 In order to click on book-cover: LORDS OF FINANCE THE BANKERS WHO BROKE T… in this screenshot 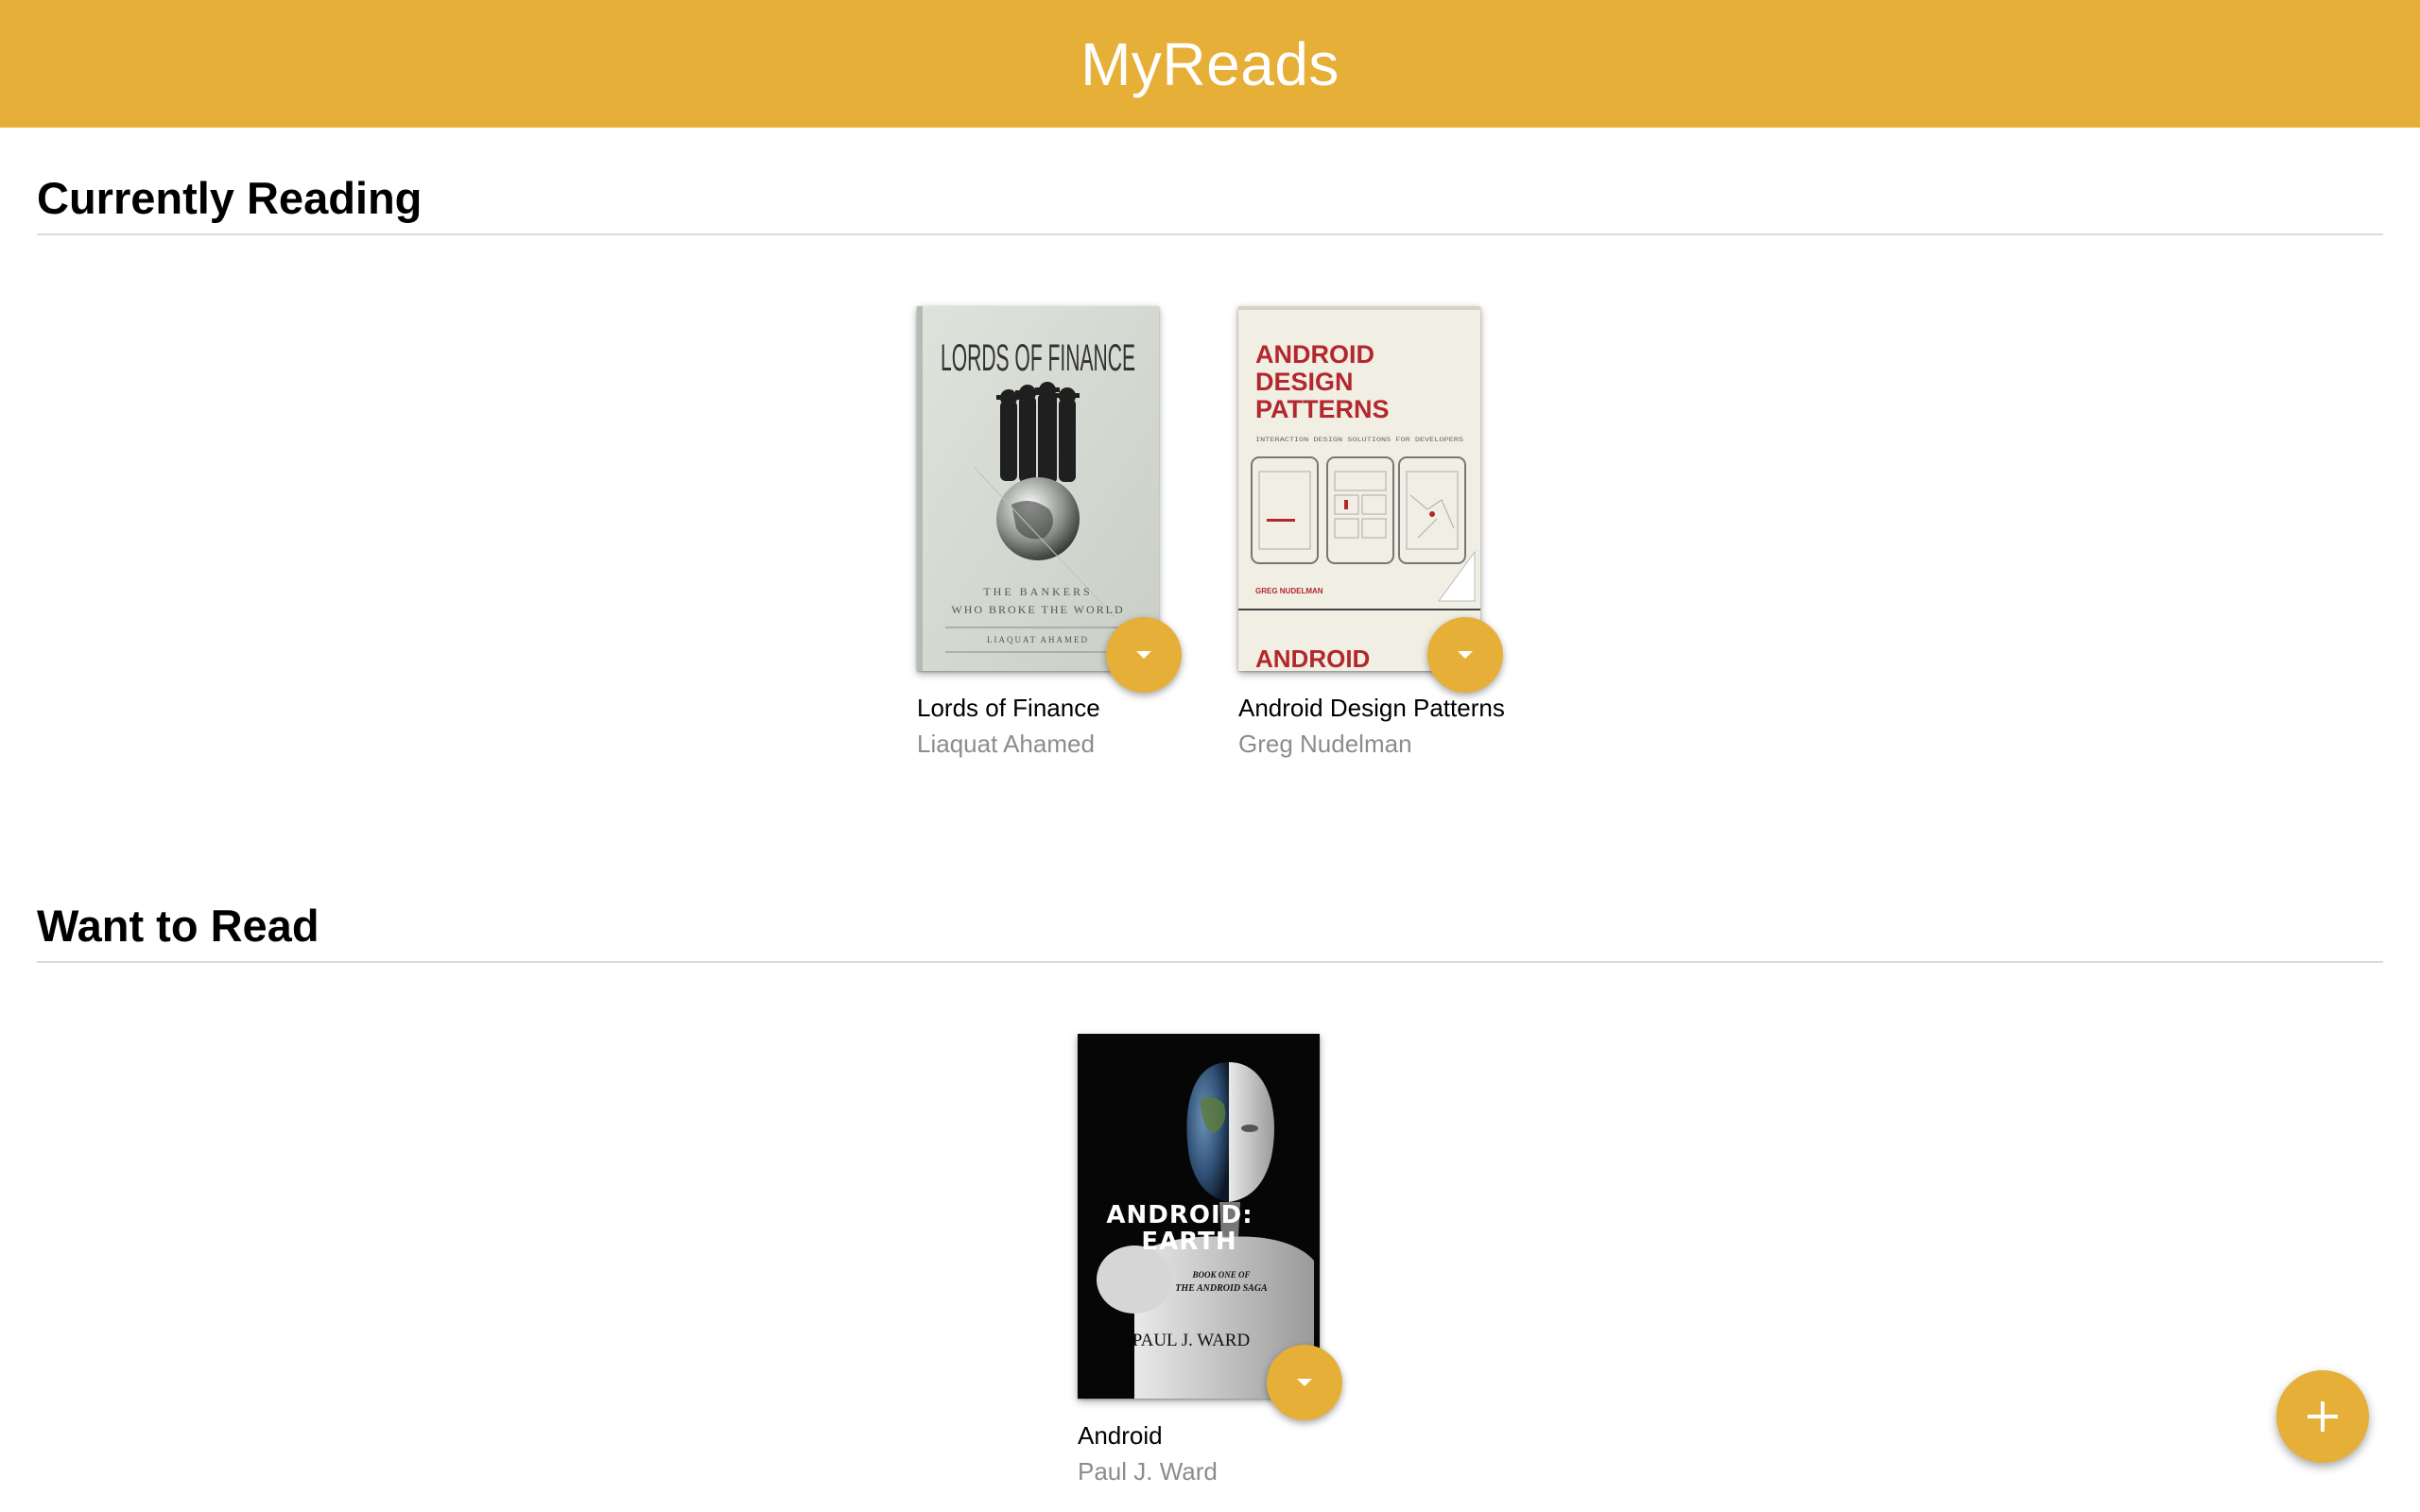, I will do `click(1038, 488)`.